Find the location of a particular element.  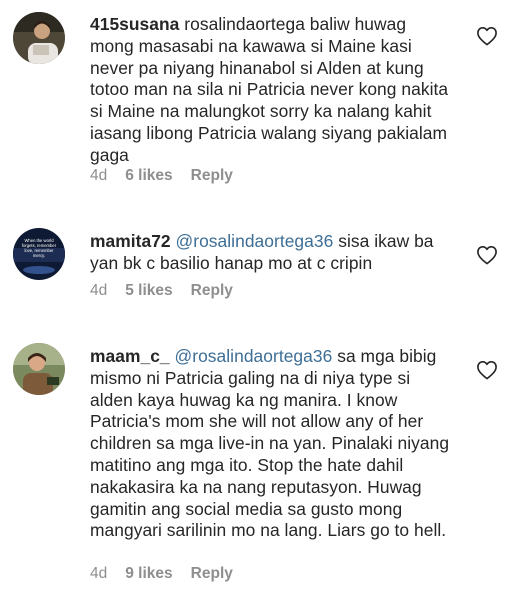

comment-meta: 4d 6 likes Reply is located at coordinates (161, 176).